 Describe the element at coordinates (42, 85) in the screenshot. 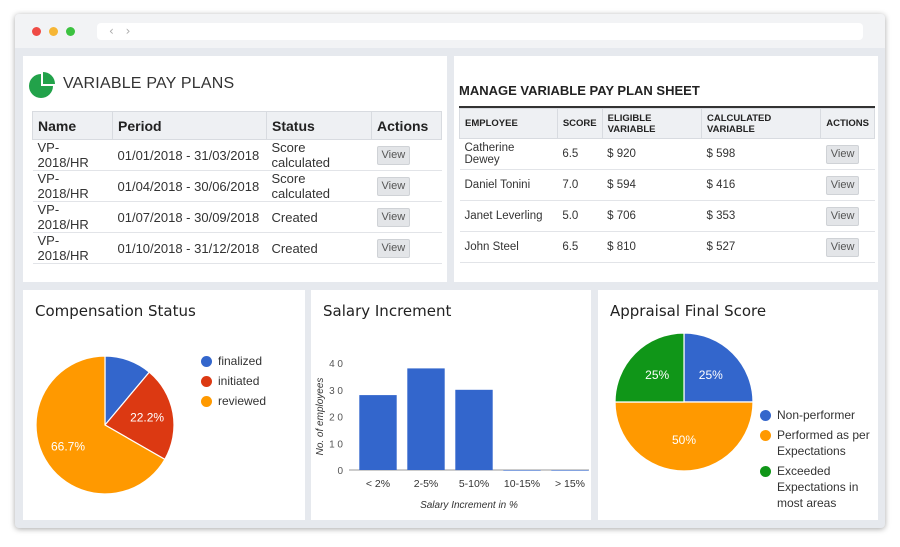

I see `pie-chart-icon` at that location.